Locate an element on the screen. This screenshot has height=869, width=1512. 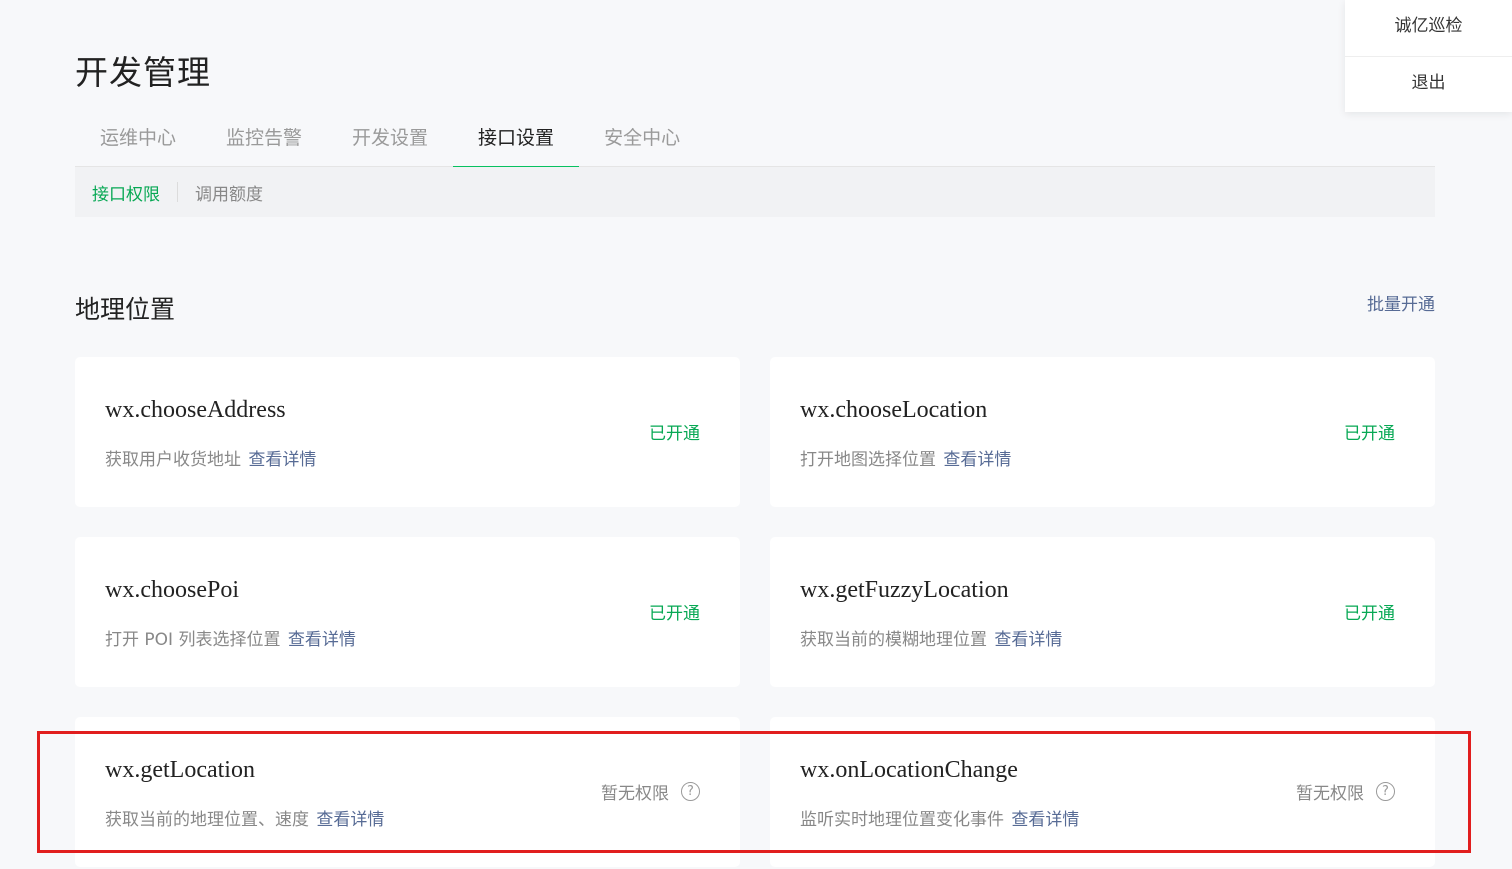
api-description-text: 获取用户收货地址 is located at coordinates (173, 460).